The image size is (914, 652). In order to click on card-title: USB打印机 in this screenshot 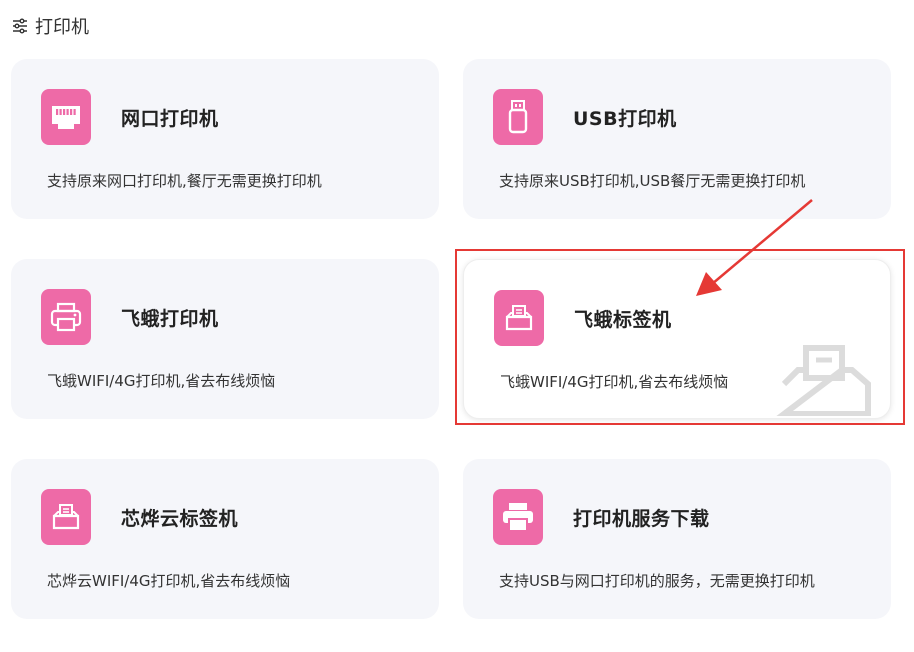, I will do `click(625, 119)`.